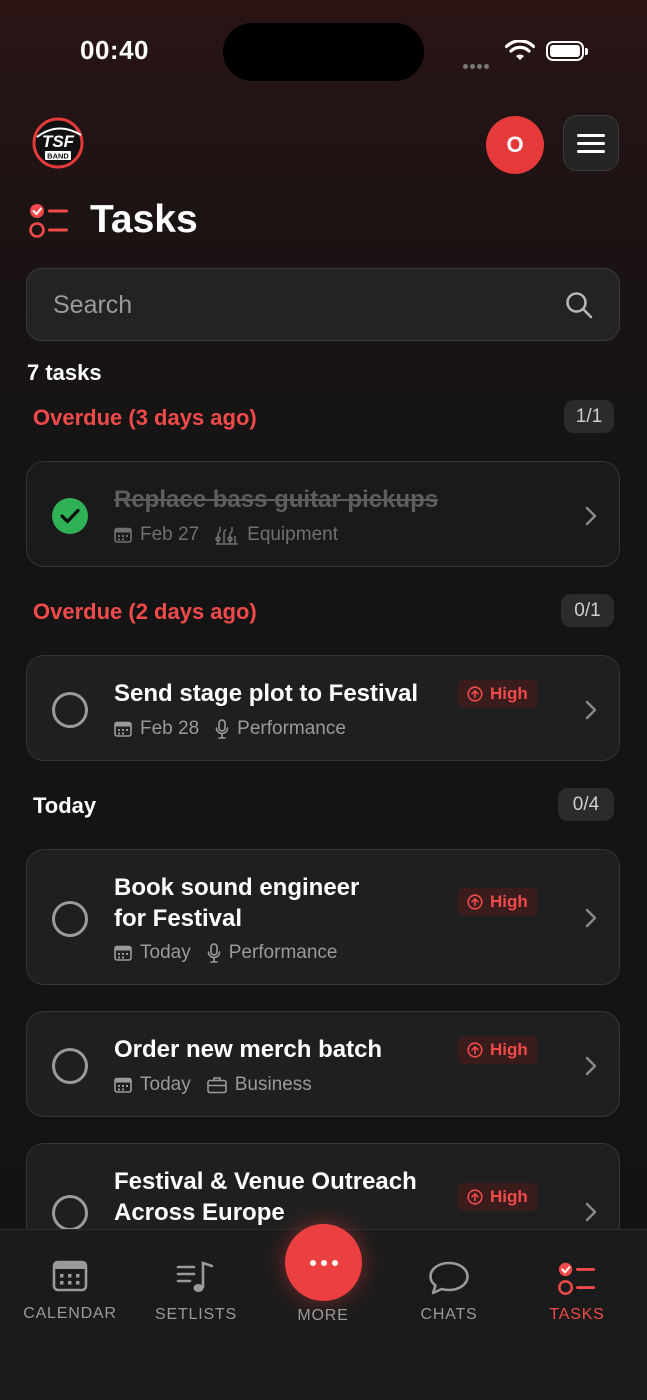  Describe the element at coordinates (515, 145) in the screenshot. I see `user-avatar: O` at that location.